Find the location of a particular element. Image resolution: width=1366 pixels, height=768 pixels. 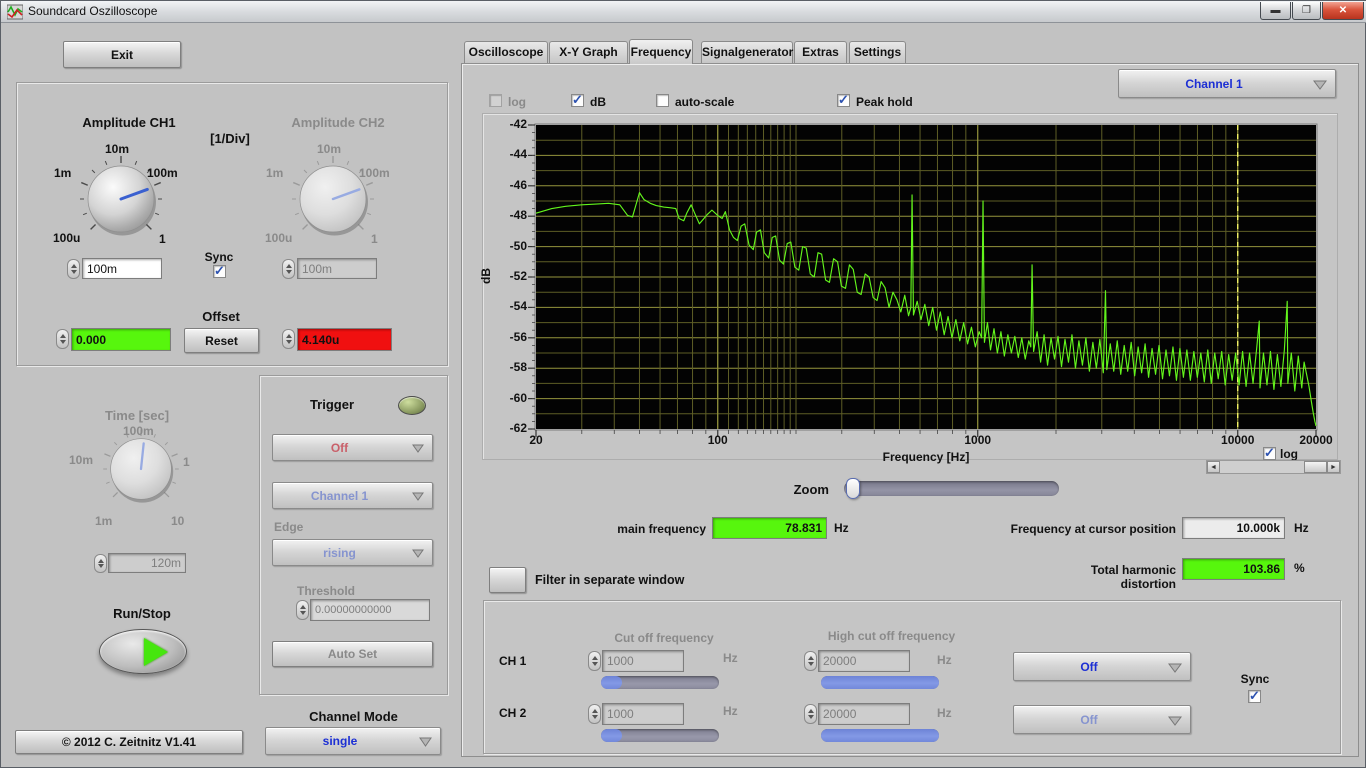

filter-sync-label: Sync is located at coordinates (1255, 679).